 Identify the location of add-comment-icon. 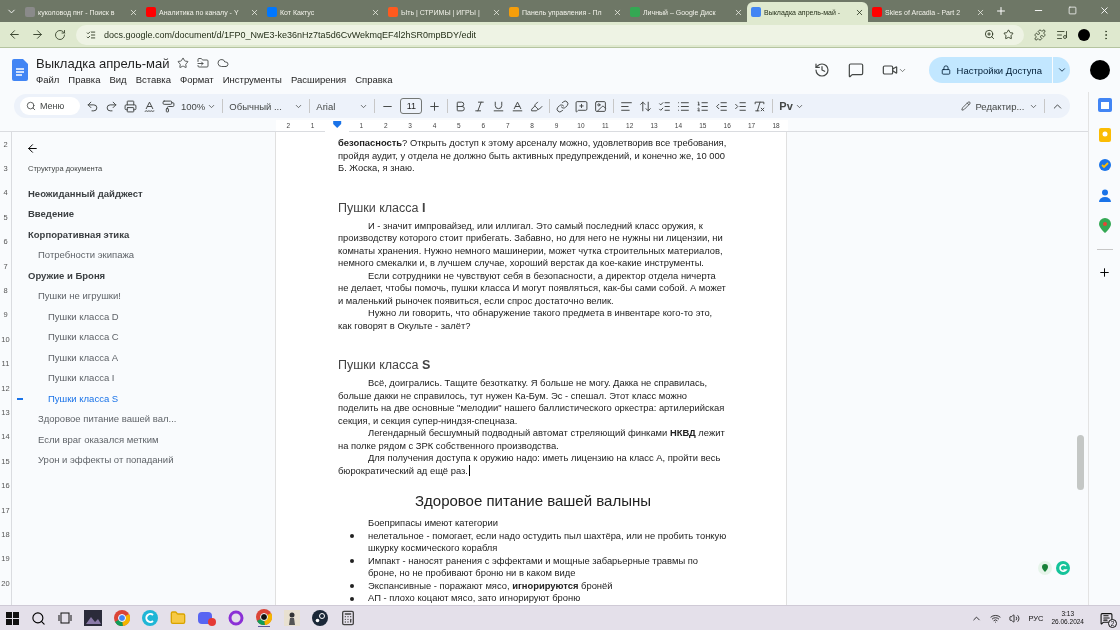
(582, 106).